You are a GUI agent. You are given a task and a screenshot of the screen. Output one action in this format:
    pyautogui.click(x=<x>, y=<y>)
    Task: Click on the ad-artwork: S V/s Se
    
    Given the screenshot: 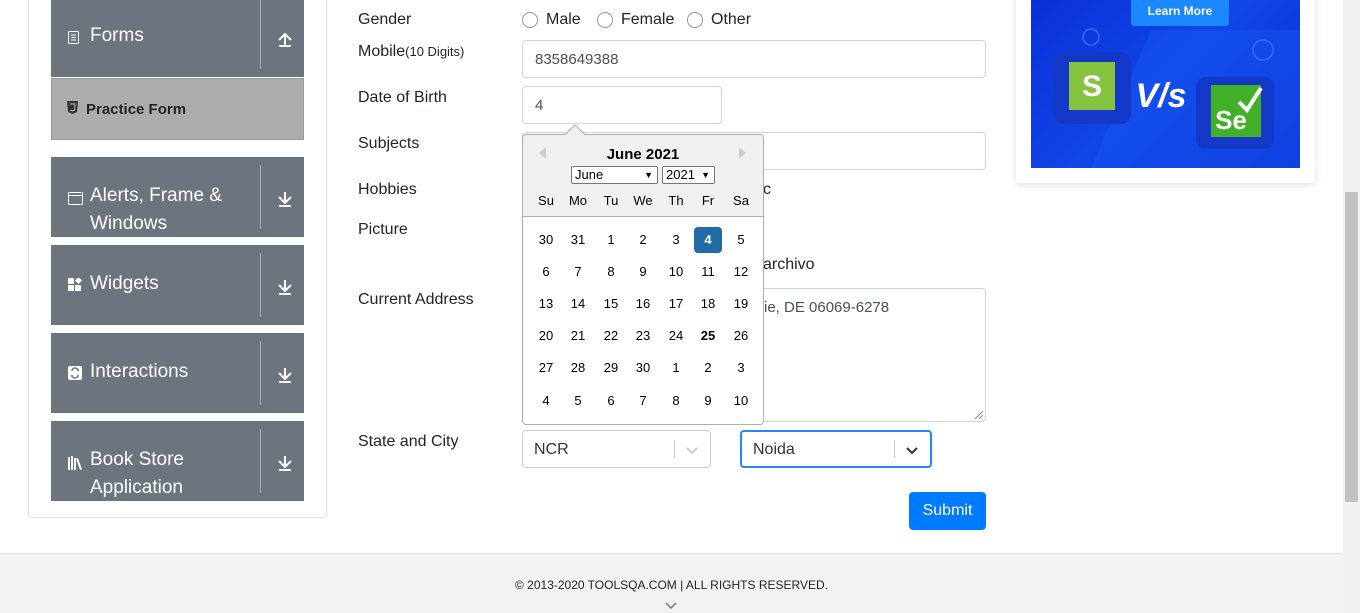 What is the action you would take?
    pyautogui.click(x=1176, y=98)
    